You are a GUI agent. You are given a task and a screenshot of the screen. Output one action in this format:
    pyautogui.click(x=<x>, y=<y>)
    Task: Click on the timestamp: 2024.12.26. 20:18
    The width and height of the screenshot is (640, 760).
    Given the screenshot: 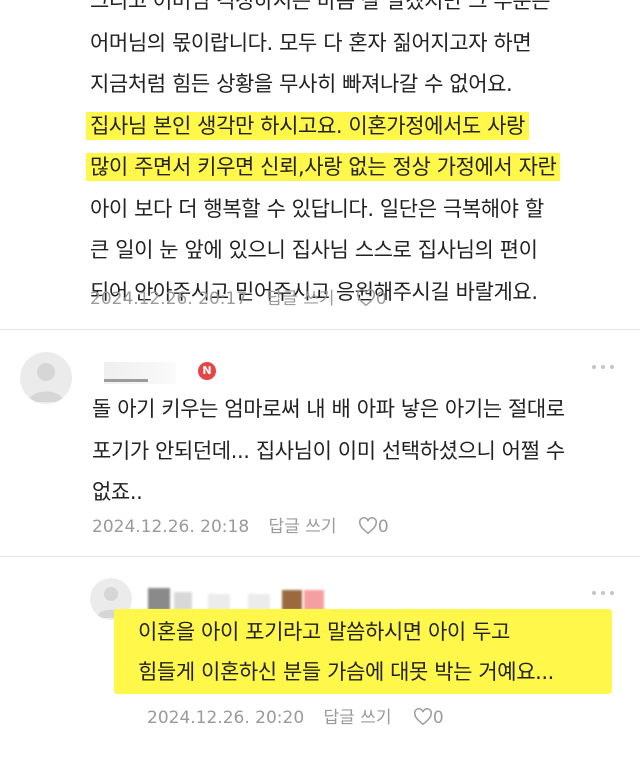 What is the action you would take?
    pyautogui.click(x=171, y=527)
    